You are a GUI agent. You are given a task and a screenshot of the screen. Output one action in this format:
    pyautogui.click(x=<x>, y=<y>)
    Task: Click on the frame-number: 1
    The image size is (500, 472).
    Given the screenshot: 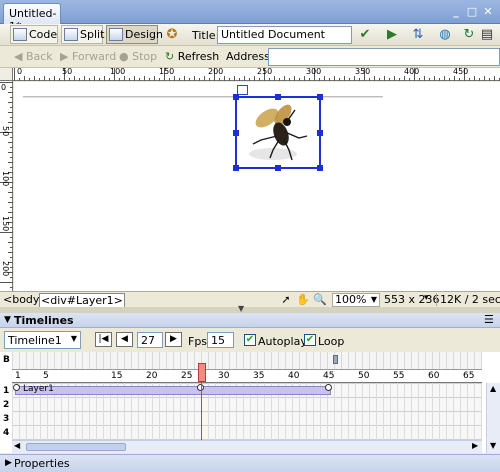 What is the action you would take?
    pyautogui.click(x=18, y=376)
    